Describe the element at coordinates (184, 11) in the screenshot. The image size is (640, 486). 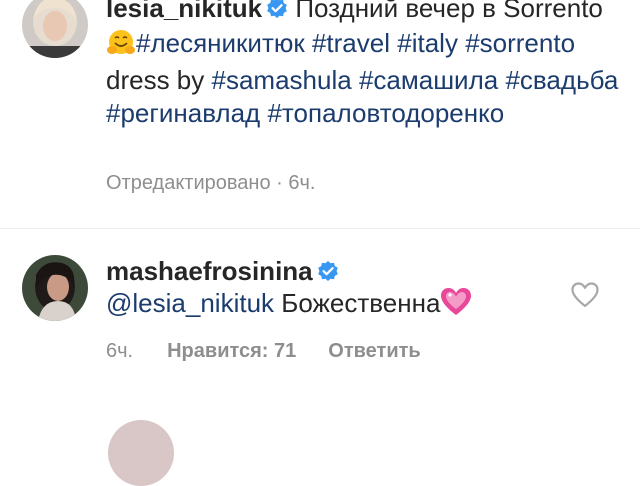
I see `caption-username: lesia_nikituk` at that location.